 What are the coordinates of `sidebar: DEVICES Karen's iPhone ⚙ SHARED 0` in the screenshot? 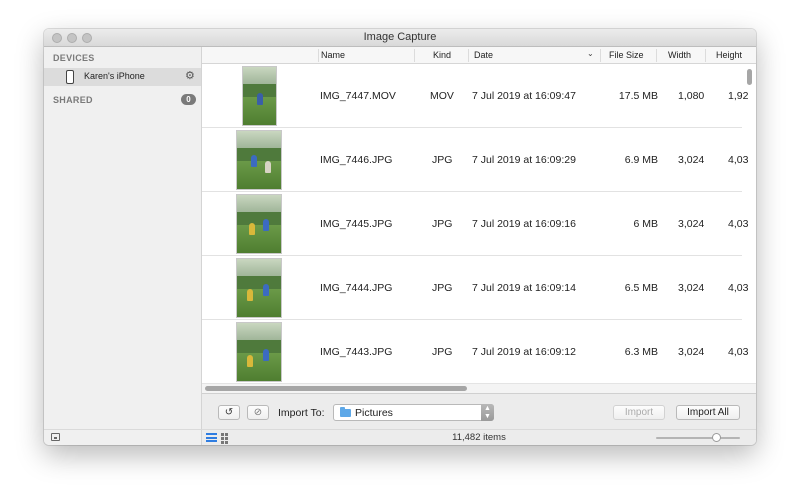 It's located at (123, 238).